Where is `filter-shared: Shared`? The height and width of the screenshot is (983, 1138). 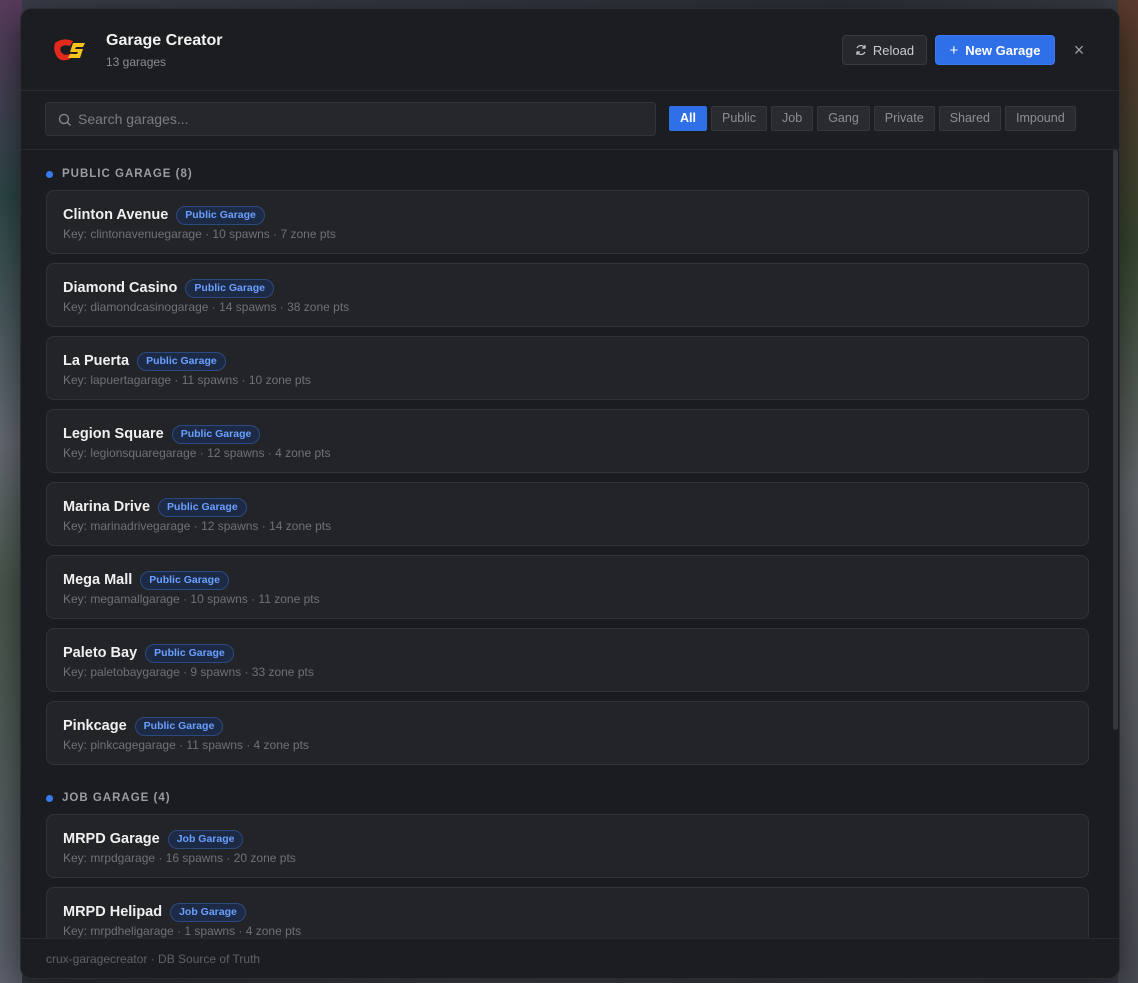 filter-shared: Shared is located at coordinates (969, 118).